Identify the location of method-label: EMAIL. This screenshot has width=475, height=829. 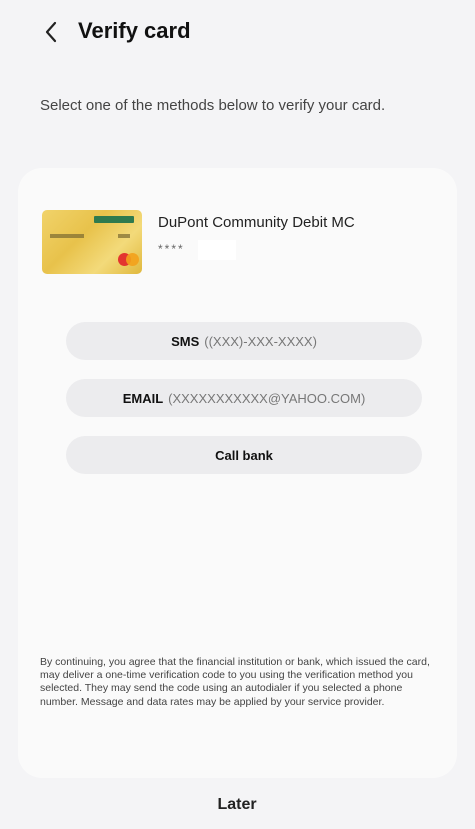
(143, 398).